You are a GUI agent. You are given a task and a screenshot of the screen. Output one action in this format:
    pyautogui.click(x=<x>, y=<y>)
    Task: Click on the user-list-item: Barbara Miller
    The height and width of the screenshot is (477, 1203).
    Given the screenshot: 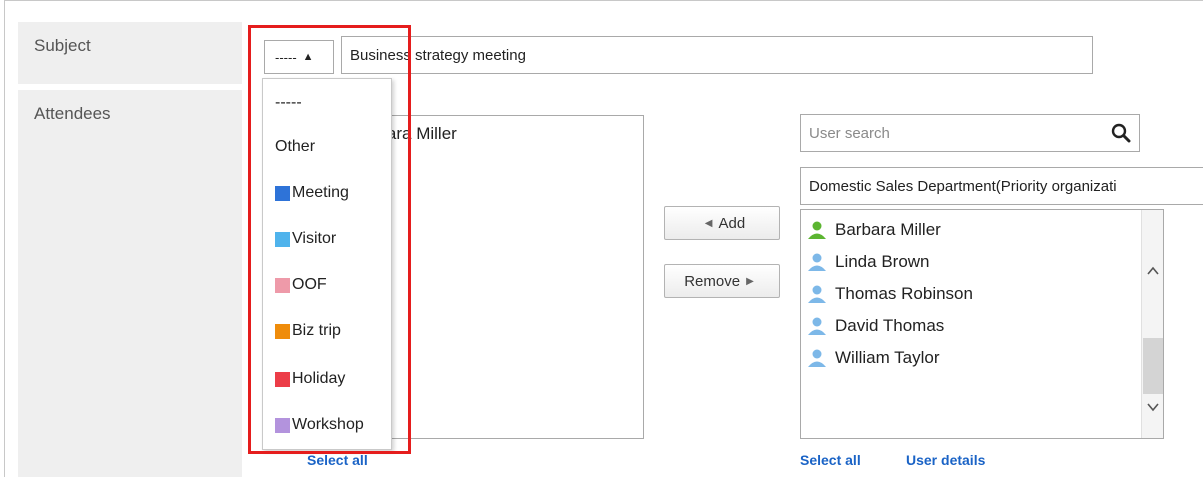 What is the action you would take?
    pyautogui.click(x=874, y=230)
    